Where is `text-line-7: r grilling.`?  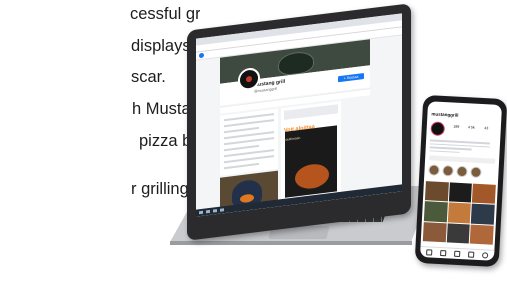 text-line-7: r grilling. is located at coordinates (162, 189).